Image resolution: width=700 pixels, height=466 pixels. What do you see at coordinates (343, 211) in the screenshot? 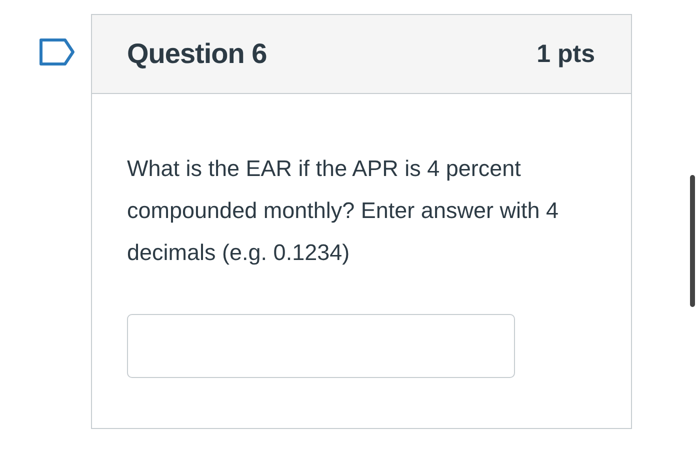
I see `question-text: What is the EAR if the APR is 4 percent compounded monthly? Enter answer with 4 decimals (e.g. 0.1234)` at bounding box center [343, 211].